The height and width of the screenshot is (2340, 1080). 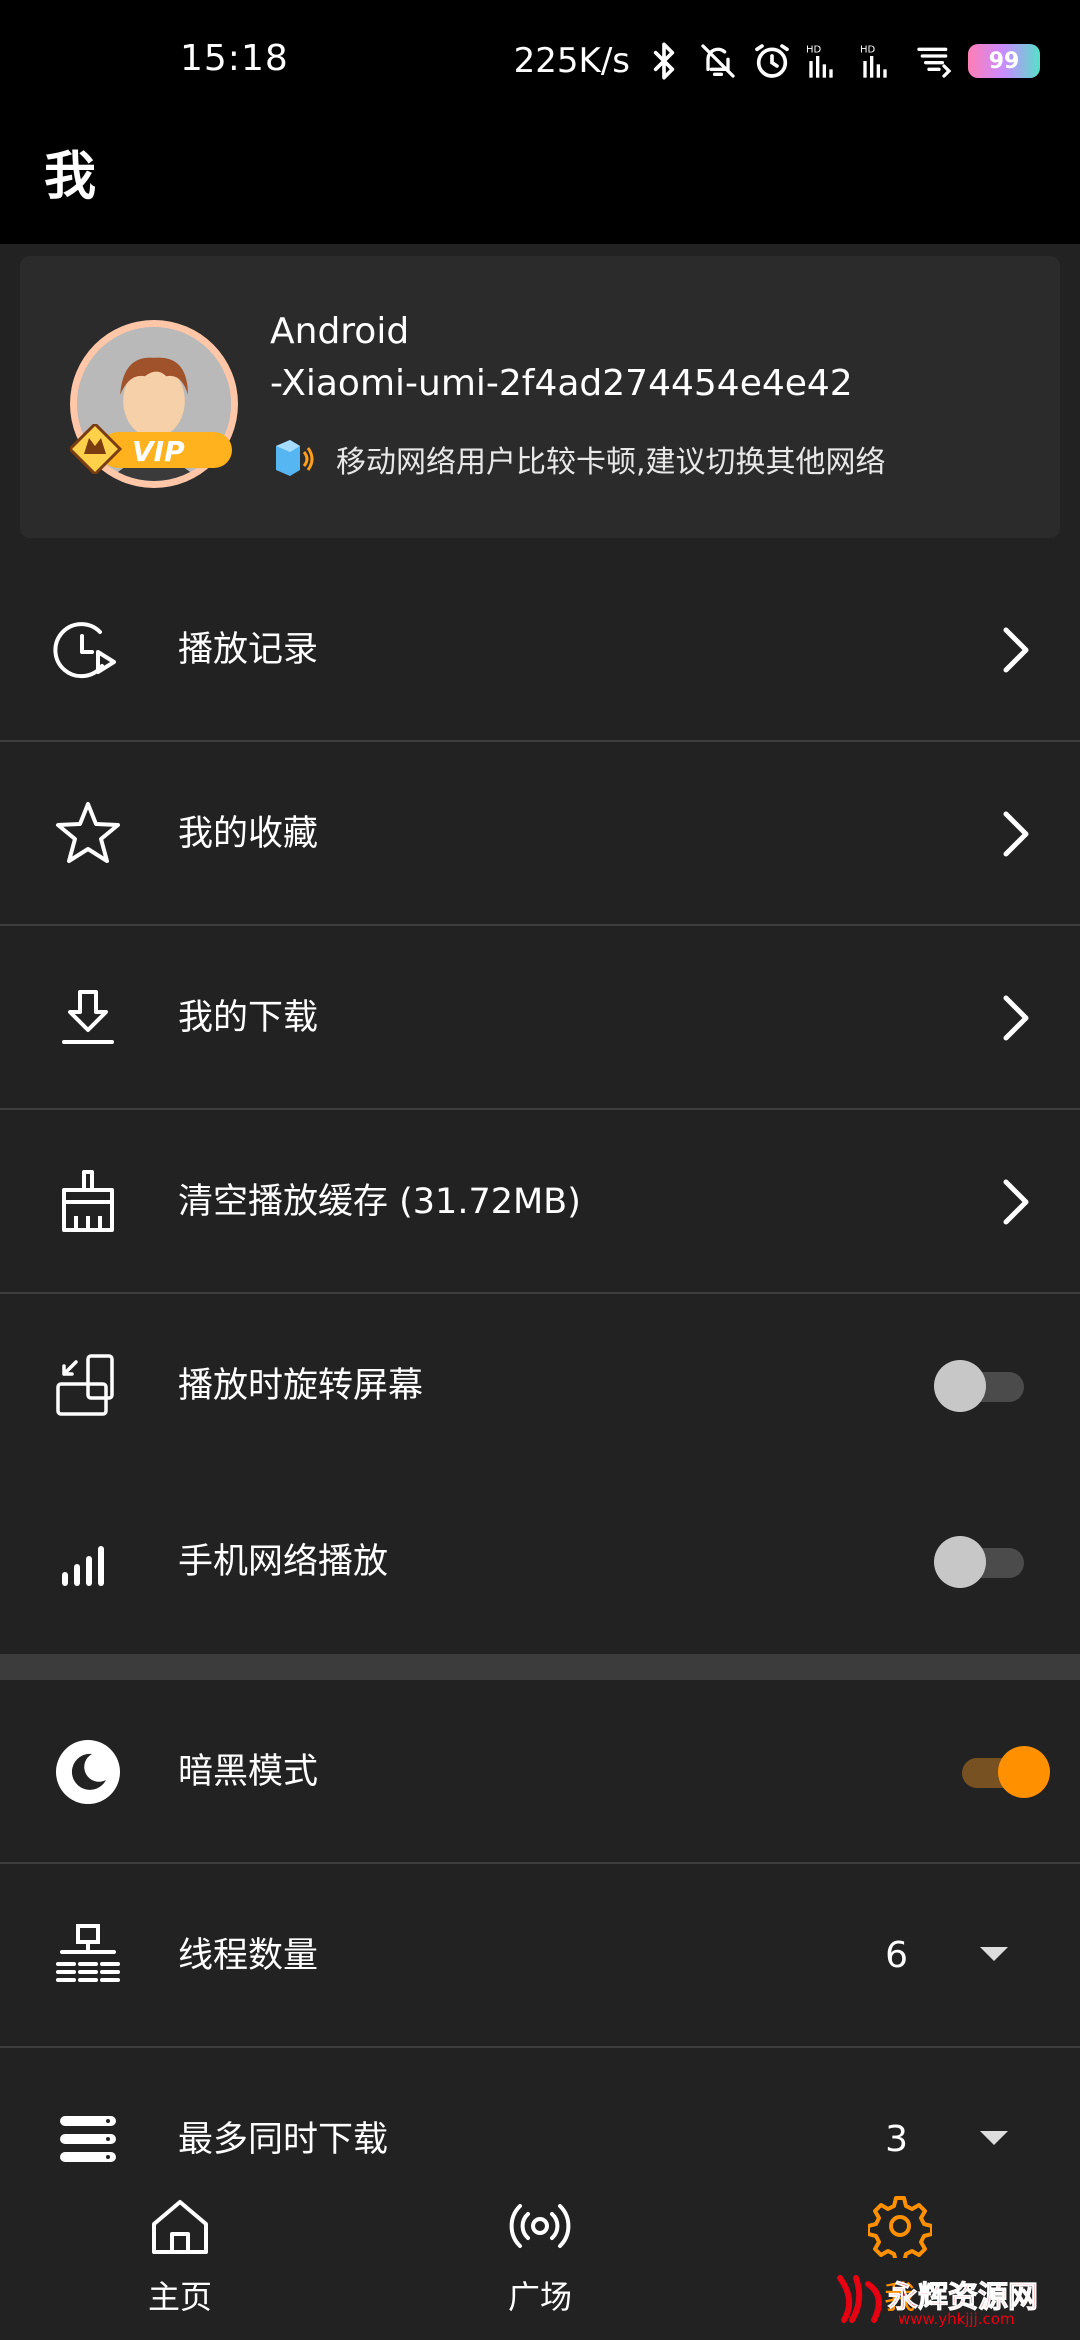 I want to click on dark-mode-toggle, so click(x=1002, y=1772).